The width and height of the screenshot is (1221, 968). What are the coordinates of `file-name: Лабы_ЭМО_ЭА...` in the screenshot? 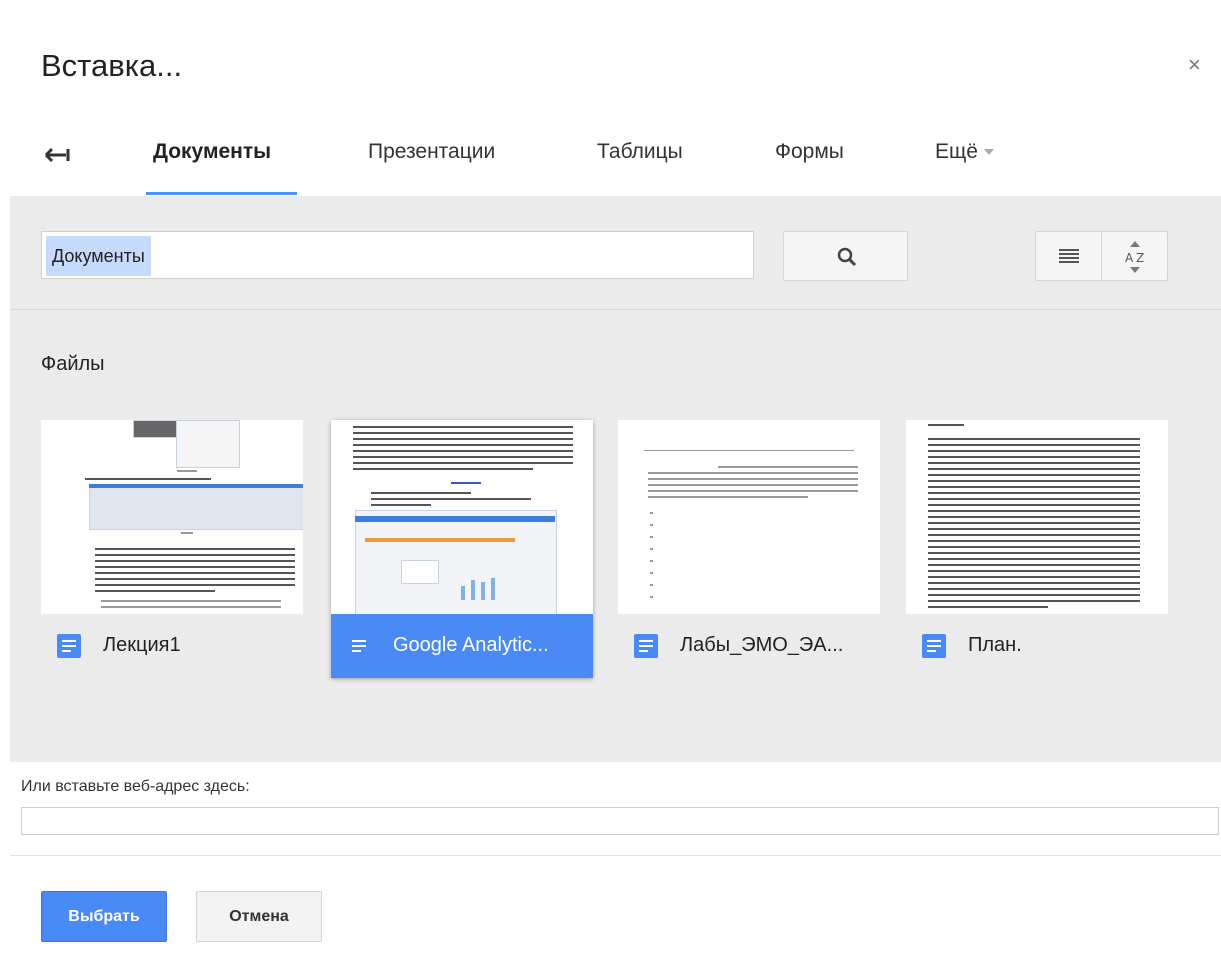 It's located at (762, 645).